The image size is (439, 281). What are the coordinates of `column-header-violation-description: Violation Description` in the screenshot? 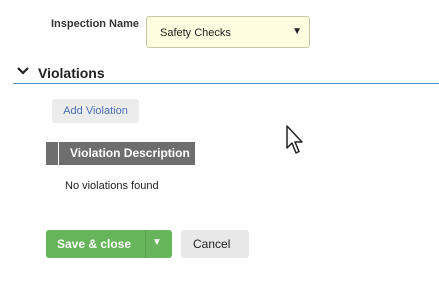 It's located at (130, 153).